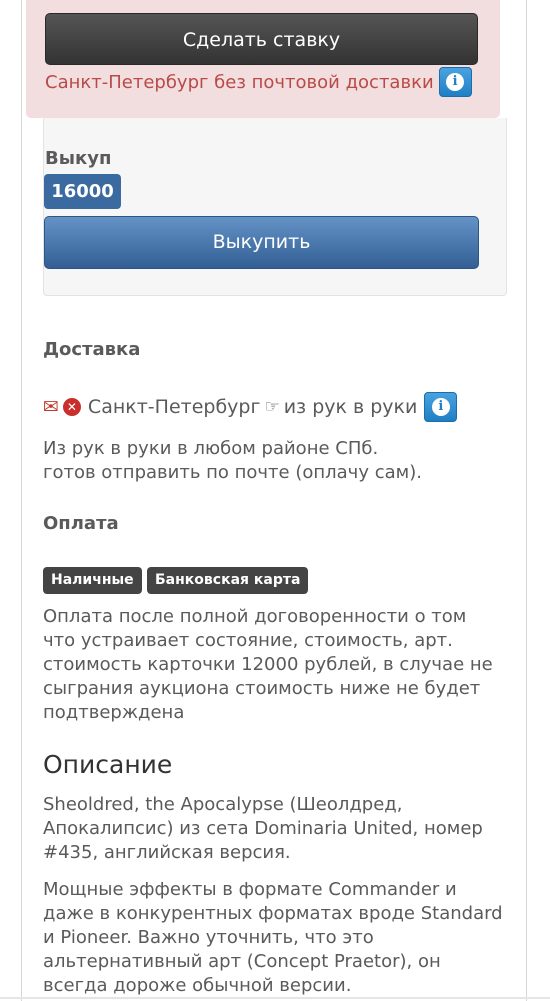 This screenshot has width=550, height=1001. What do you see at coordinates (82, 191) in the screenshot?
I see `buyout-price-badge: 16000` at bounding box center [82, 191].